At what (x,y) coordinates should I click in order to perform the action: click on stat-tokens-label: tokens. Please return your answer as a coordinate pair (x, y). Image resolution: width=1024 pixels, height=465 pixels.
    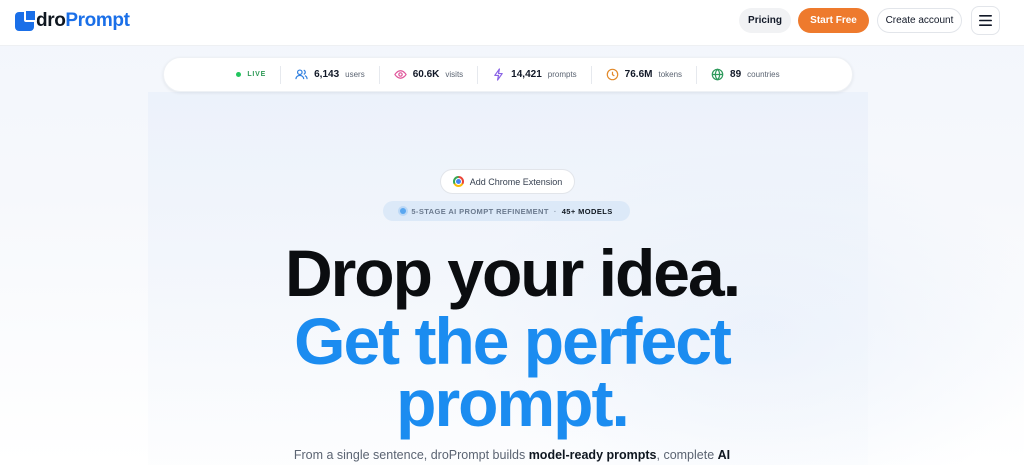
    Looking at the image, I should click on (670, 74).